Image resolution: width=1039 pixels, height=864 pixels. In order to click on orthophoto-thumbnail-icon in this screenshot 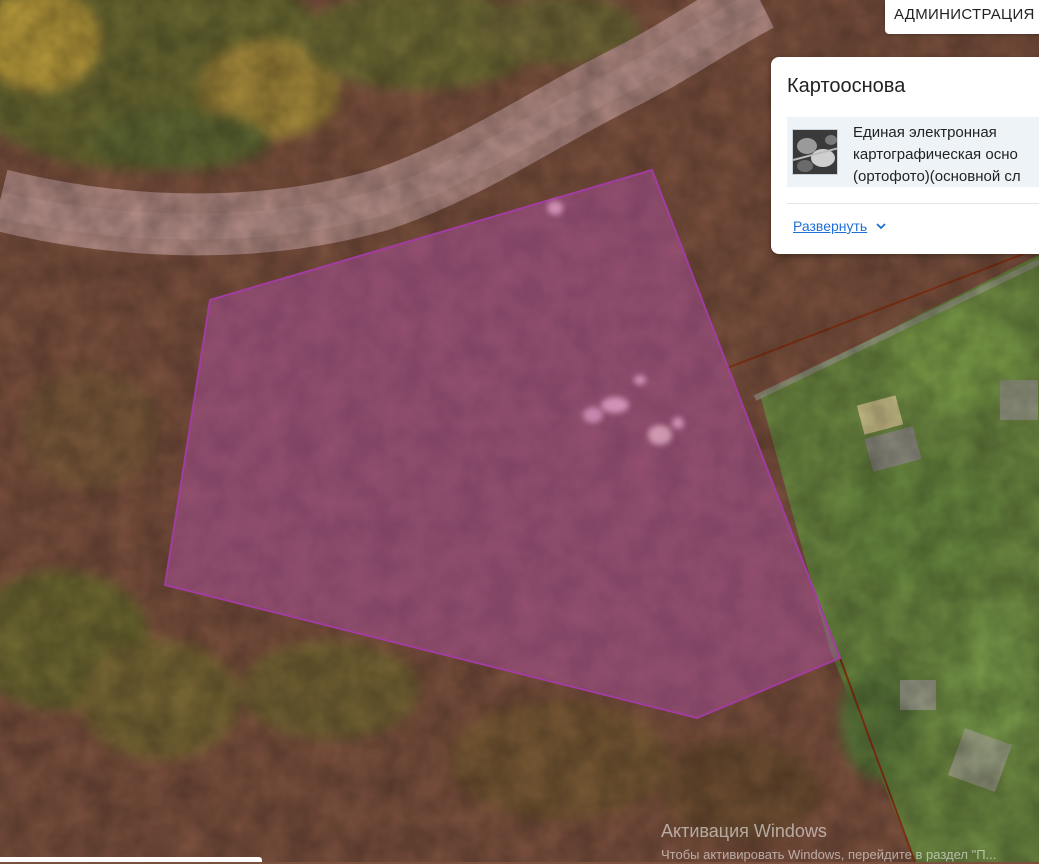, I will do `click(815, 152)`.